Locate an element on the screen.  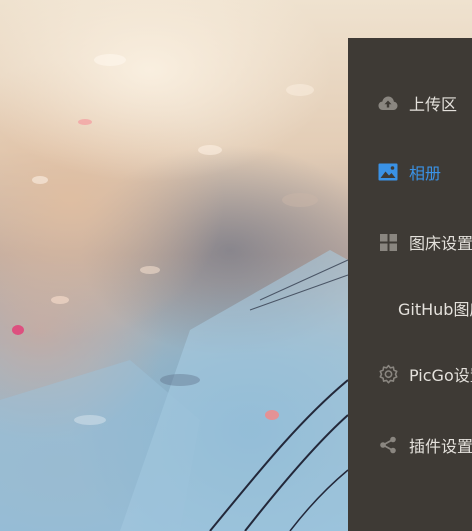
nav-subitem-github-label: GitHub图床 is located at coordinates (435, 309).